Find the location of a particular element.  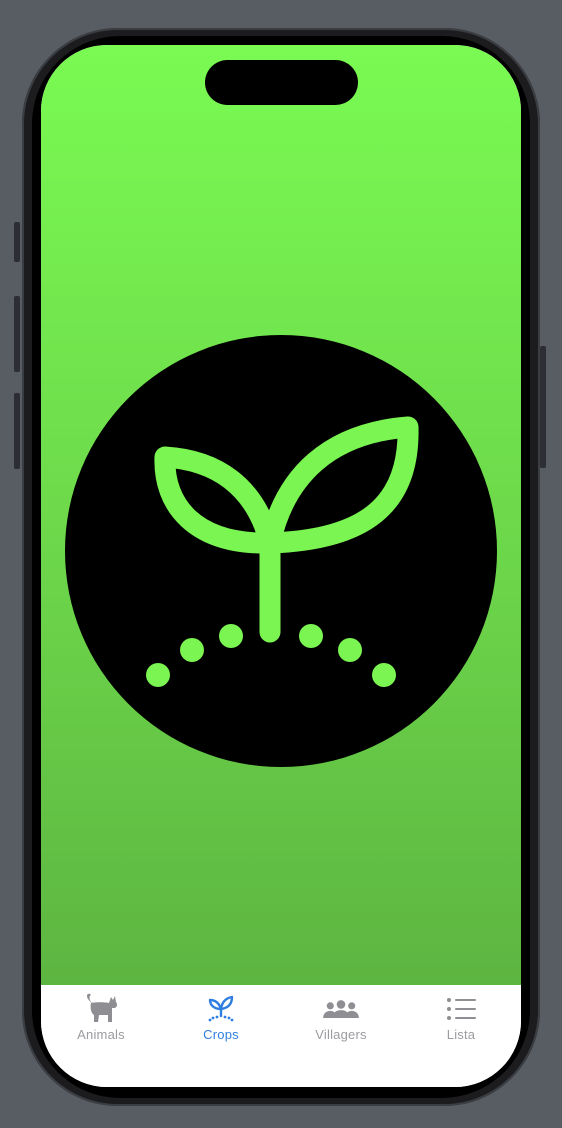

volume-down-button is located at coordinates (17, 431).